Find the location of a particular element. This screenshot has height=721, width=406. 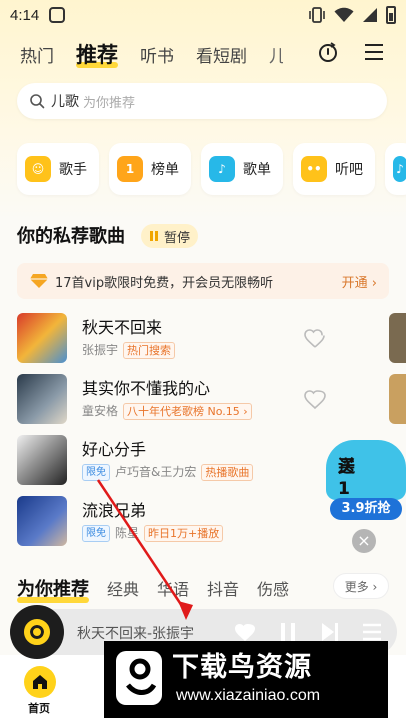

song-artist: 童安格 is located at coordinates (100, 411).